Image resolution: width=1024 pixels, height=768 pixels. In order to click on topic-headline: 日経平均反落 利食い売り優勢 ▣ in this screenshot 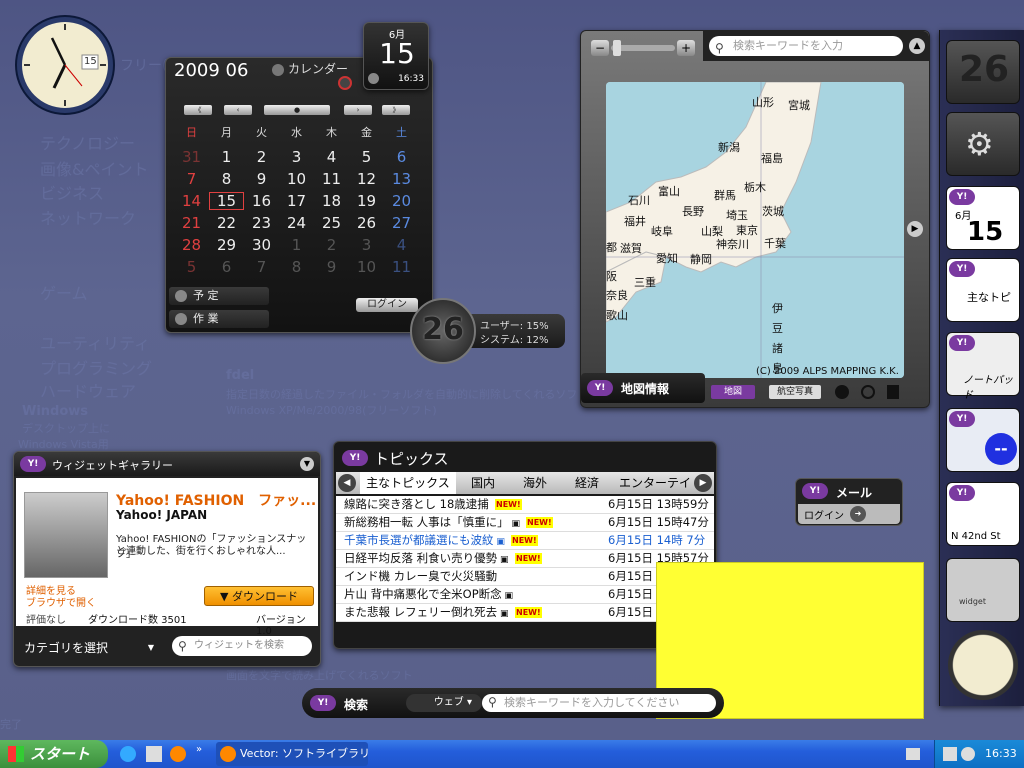, I will do `click(426, 559)`.